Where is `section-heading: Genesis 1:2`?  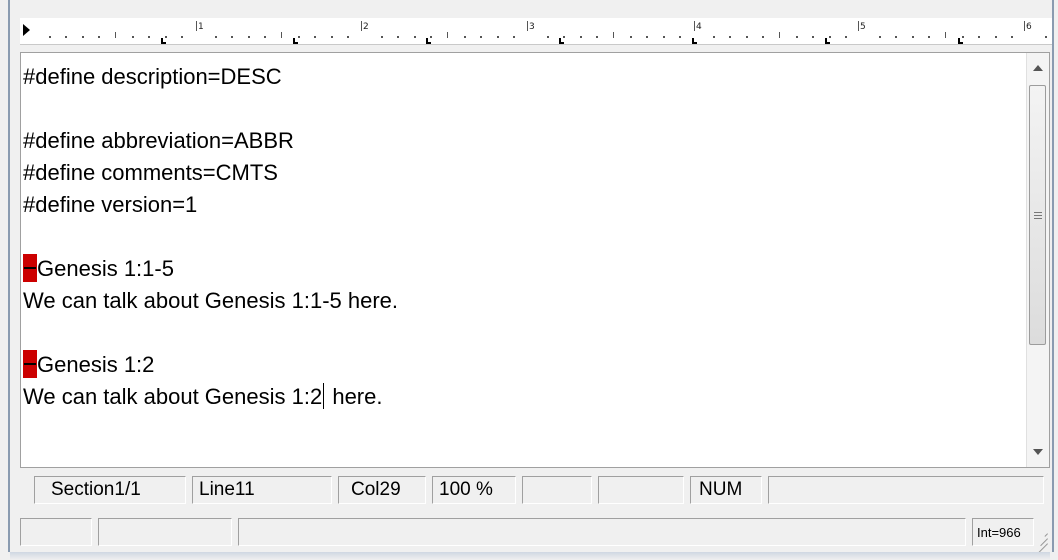
section-heading: Genesis 1:2 is located at coordinates (96, 364).